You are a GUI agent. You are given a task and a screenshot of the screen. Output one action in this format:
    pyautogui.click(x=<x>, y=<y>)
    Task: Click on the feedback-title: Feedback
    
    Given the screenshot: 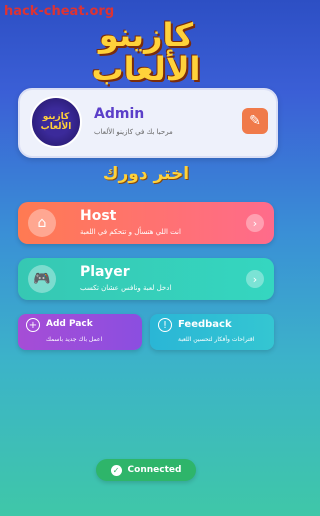 What is the action you would take?
    pyautogui.click(x=205, y=324)
    